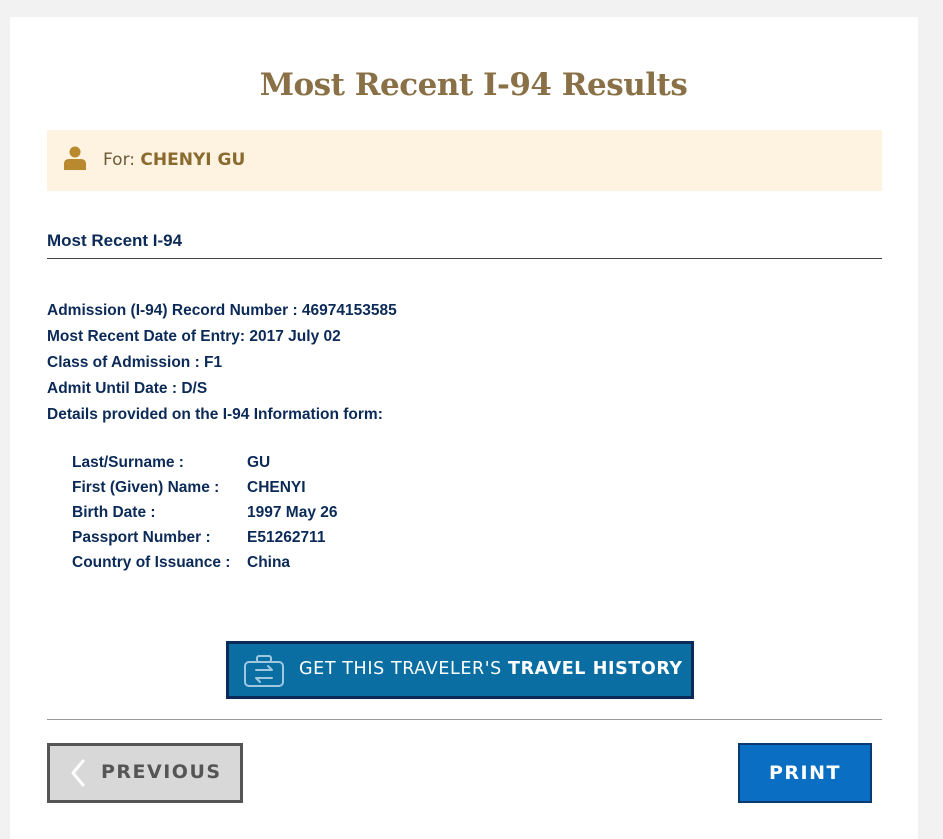 Image resolution: width=943 pixels, height=839 pixels. I want to click on travel-history-label: GET THIS TRAVELER'S TRAVEL HISTORY, so click(491, 669).